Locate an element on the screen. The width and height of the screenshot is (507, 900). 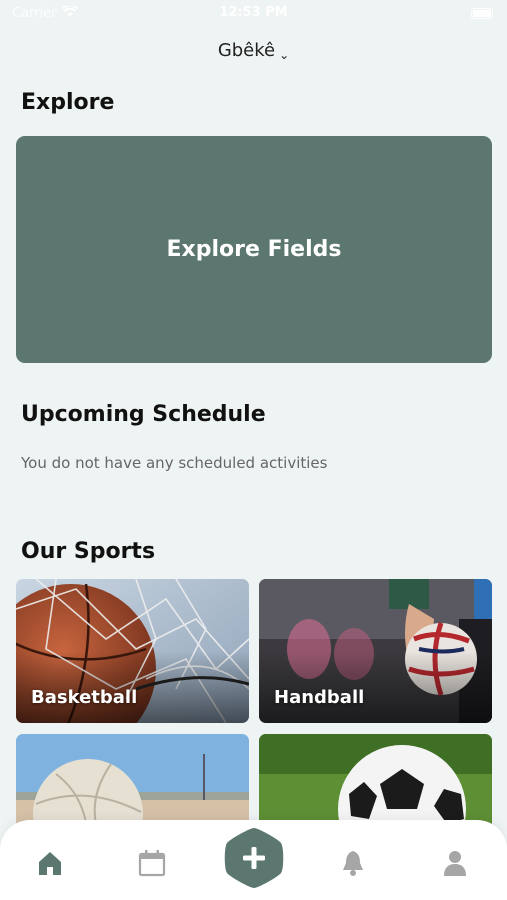
explore-fields-label: Explore Fields is located at coordinates (254, 249).